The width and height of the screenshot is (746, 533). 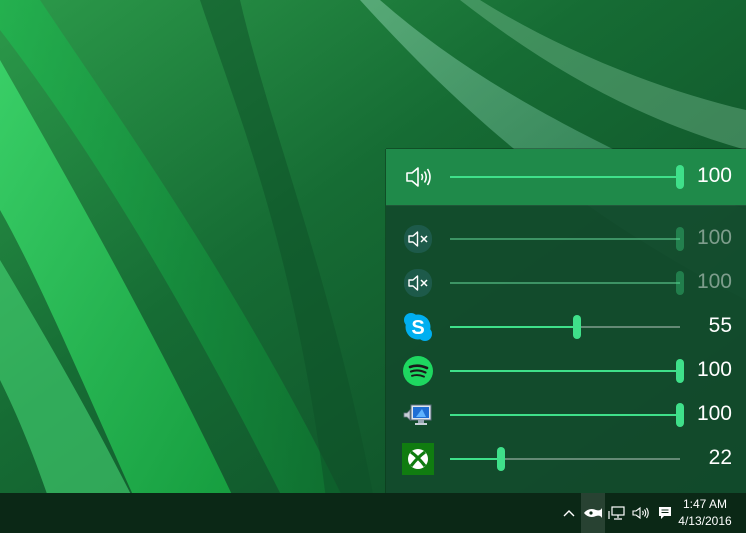 I want to click on master-volume-control: 100, so click(x=566, y=177).